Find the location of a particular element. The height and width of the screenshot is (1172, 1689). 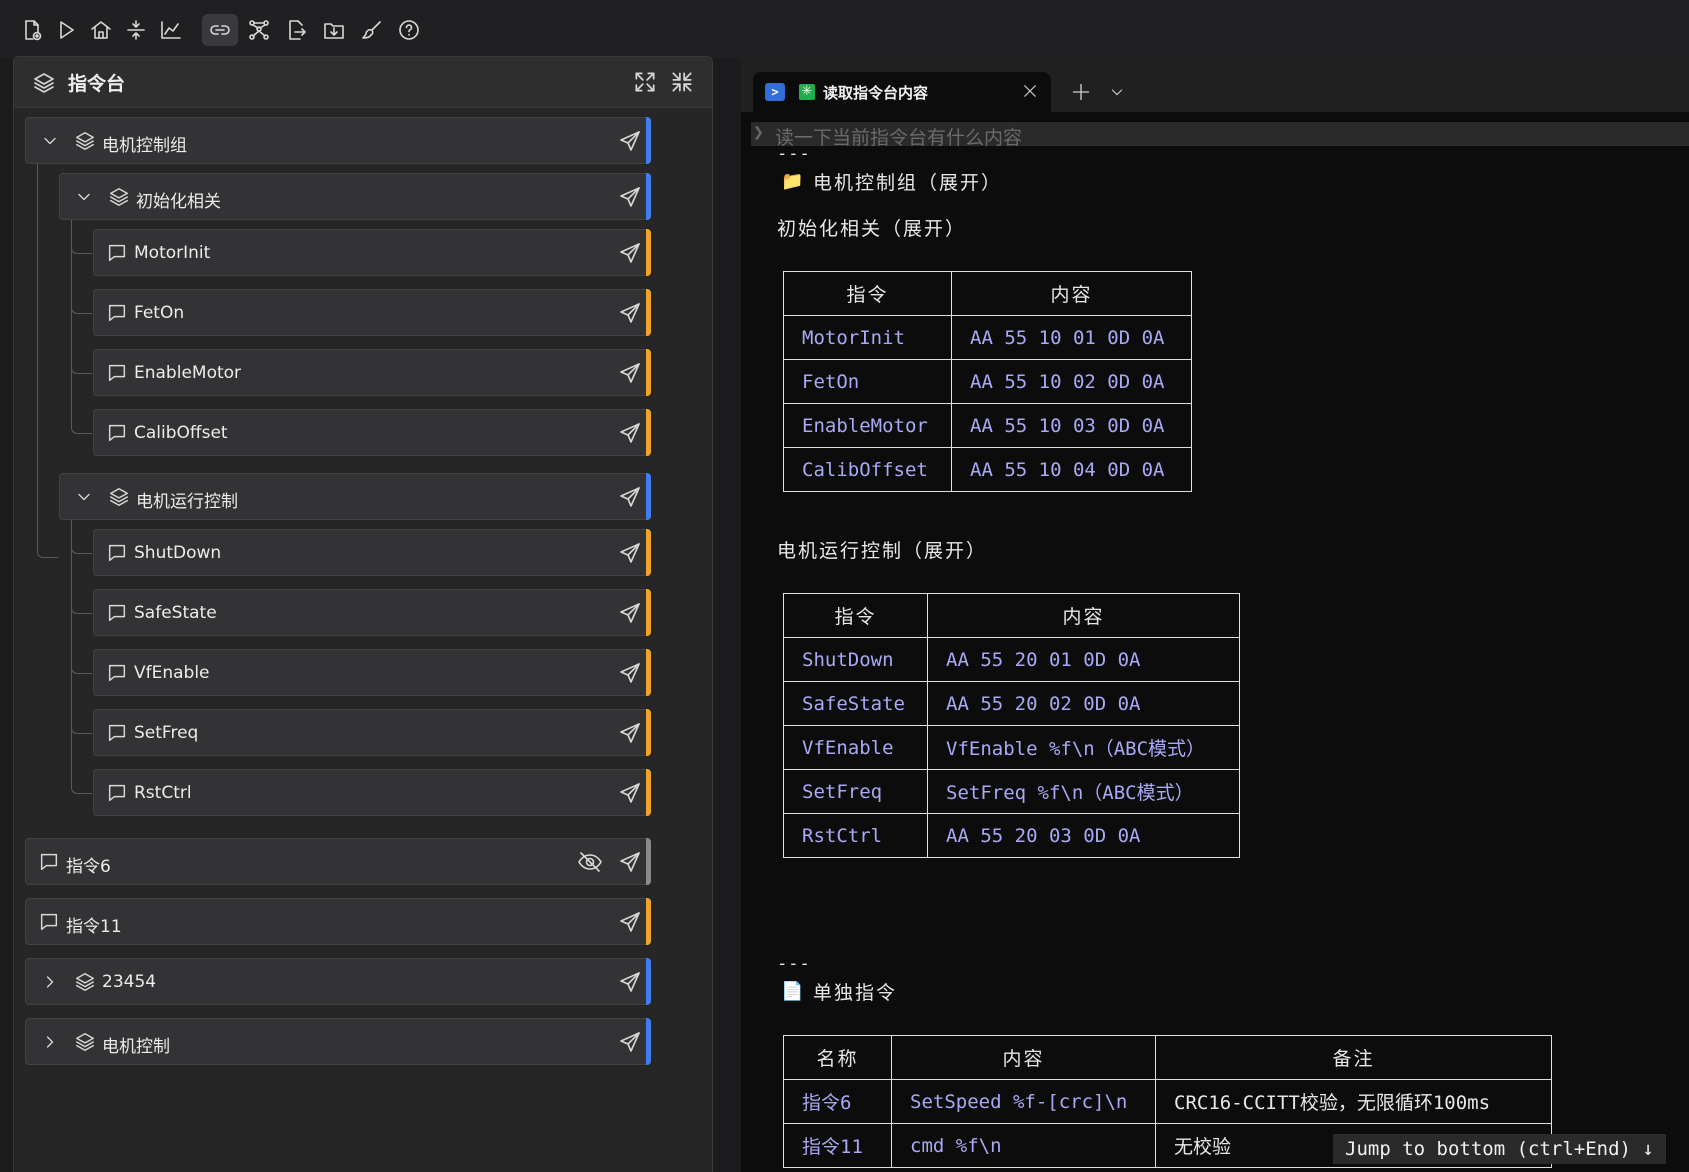

import-icon is located at coordinates (334, 30).